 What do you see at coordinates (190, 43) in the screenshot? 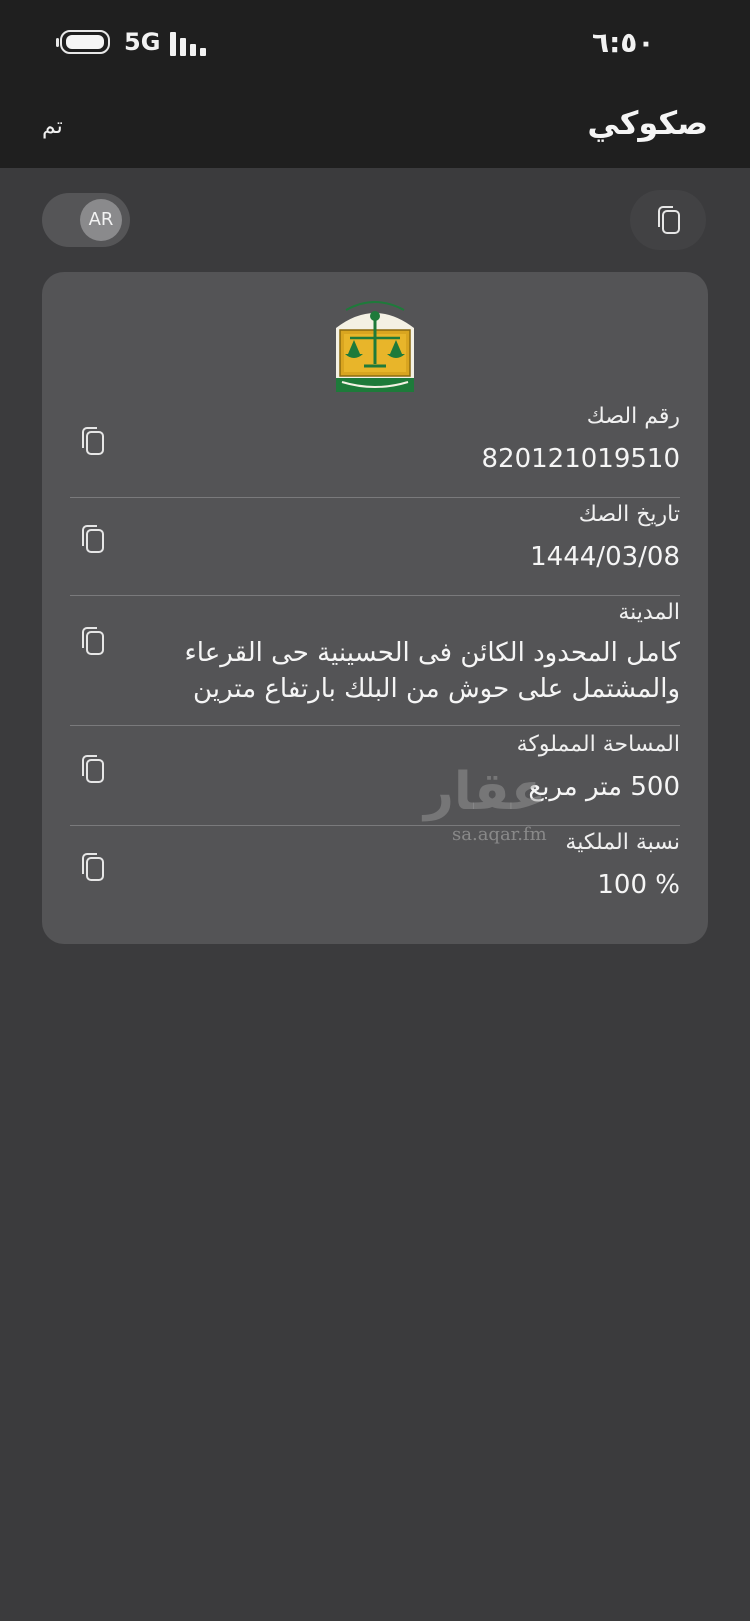
I see `signal-strength-icon` at bounding box center [190, 43].